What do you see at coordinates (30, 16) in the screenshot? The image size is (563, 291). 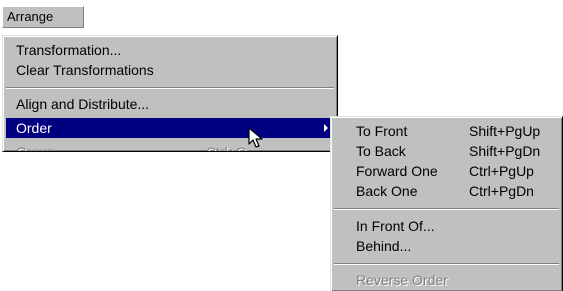 I see `menu-arrange-label: Arrange` at bounding box center [30, 16].